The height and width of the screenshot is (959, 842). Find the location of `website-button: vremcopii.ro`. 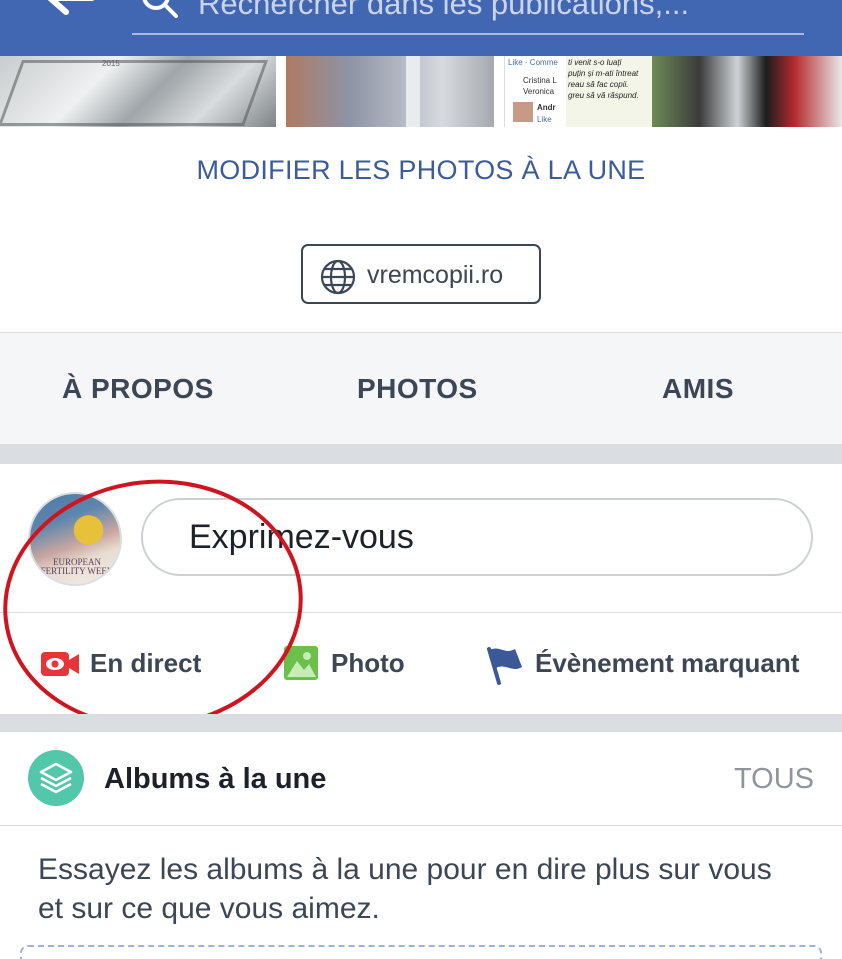

website-button: vremcopii.ro is located at coordinates (421, 274).